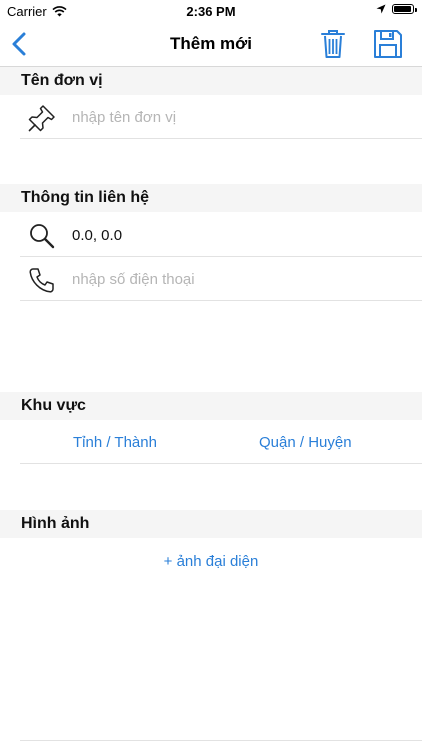 The width and height of the screenshot is (422, 750). What do you see at coordinates (124, 117) in the screenshot?
I see `unit-name-input: nhập tên đơn vị` at bounding box center [124, 117].